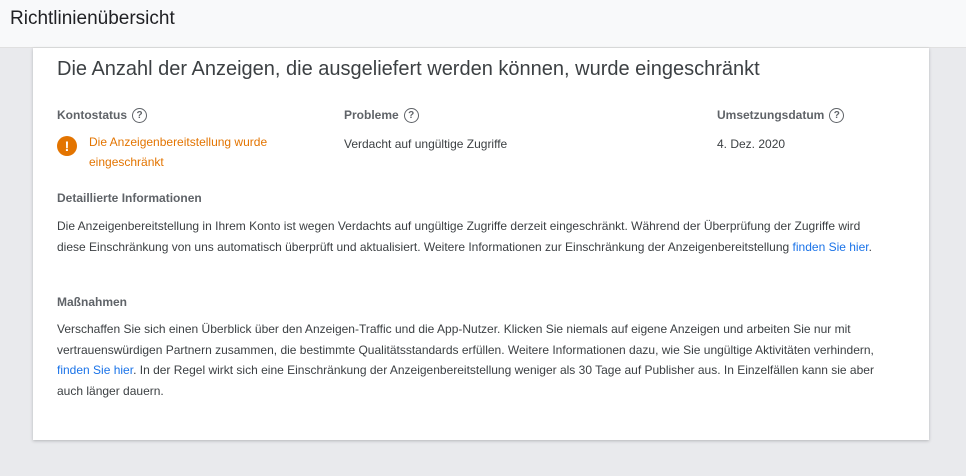 This screenshot has height=476, width=966. I want to click on page-title: Richtlinienübersicht, so click(92, 18).